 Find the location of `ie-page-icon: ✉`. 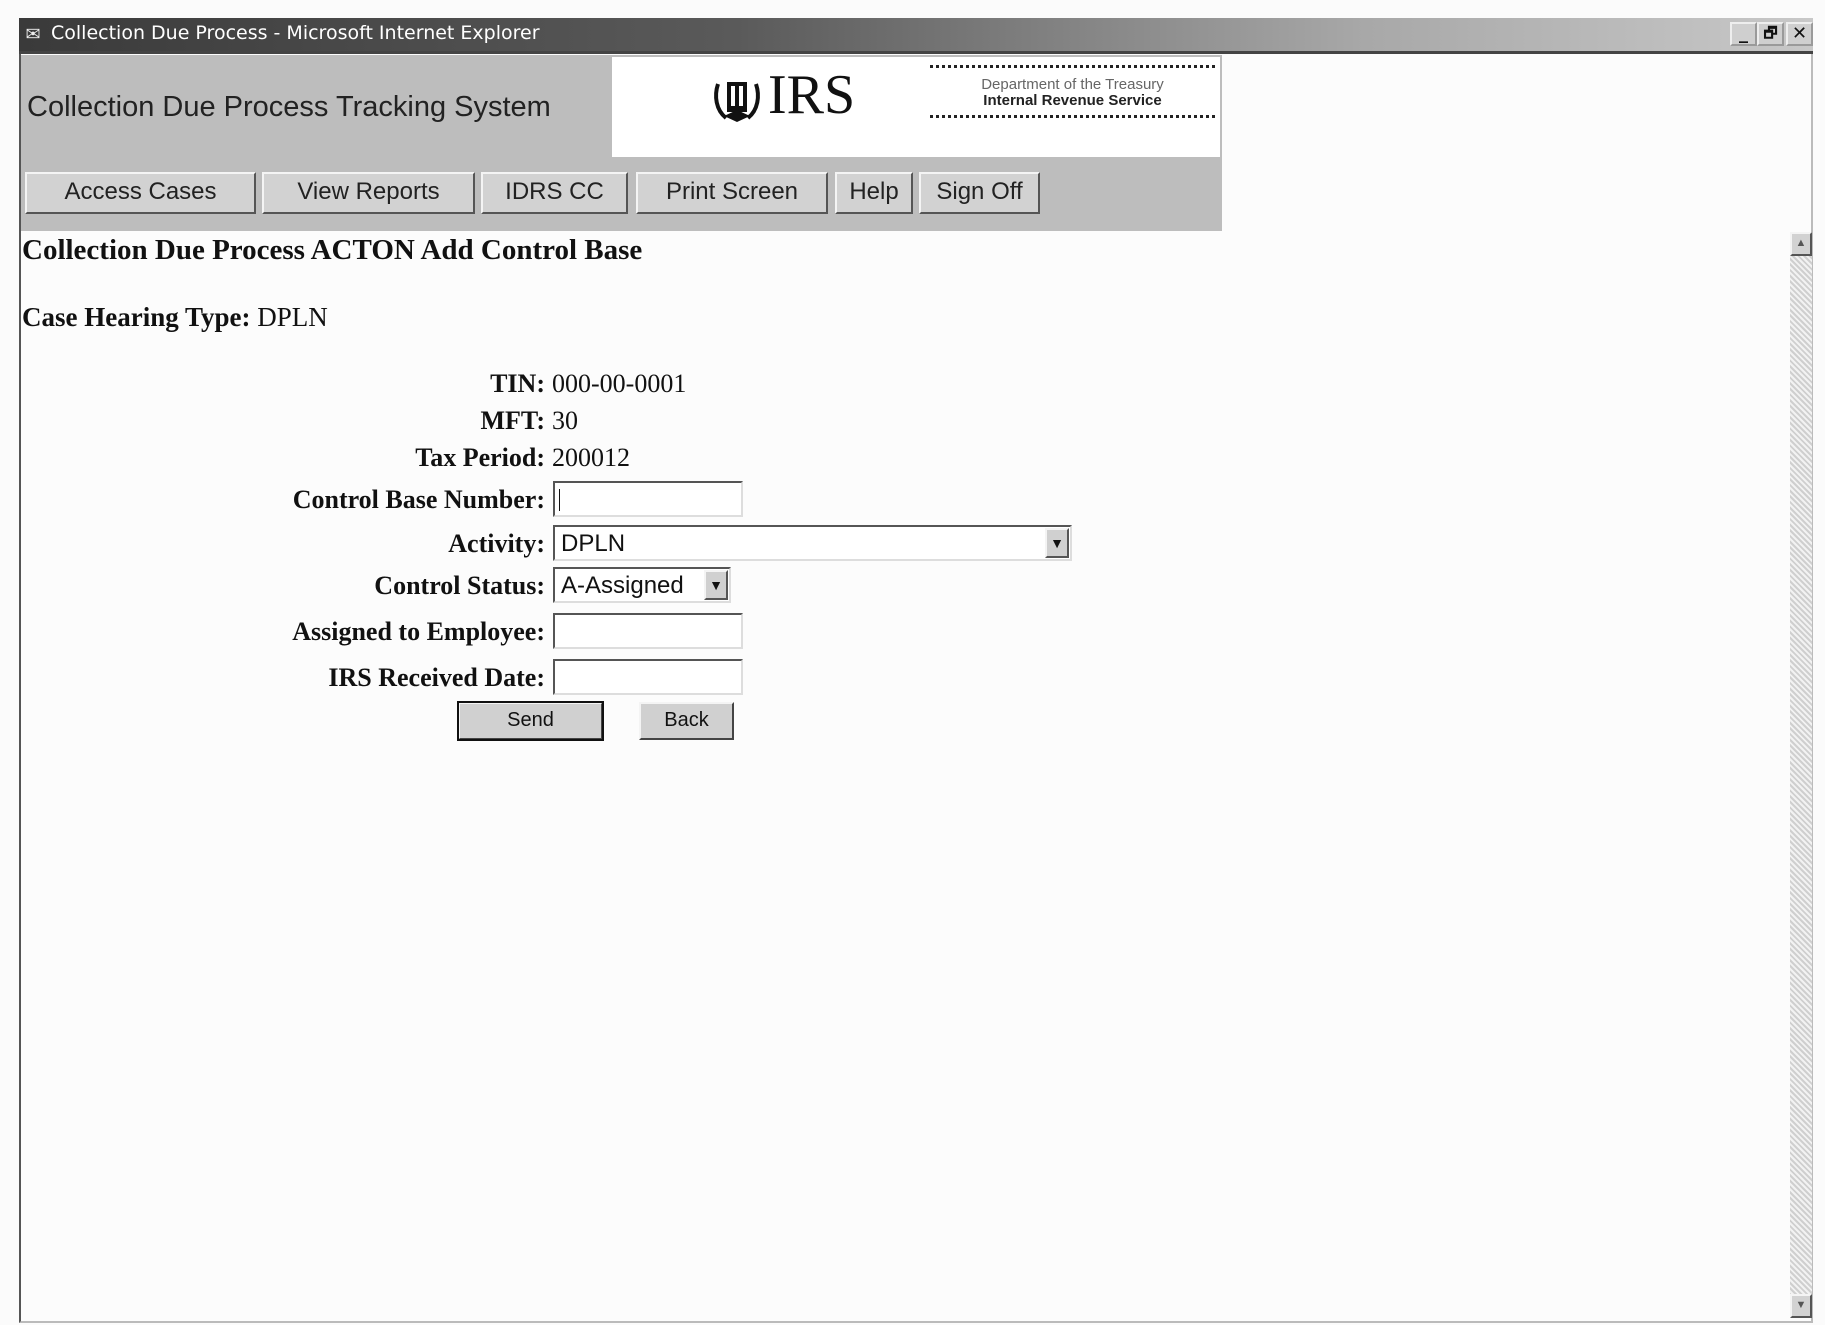

ie-page-icon: ✉ is located at coordinates (33, 34).